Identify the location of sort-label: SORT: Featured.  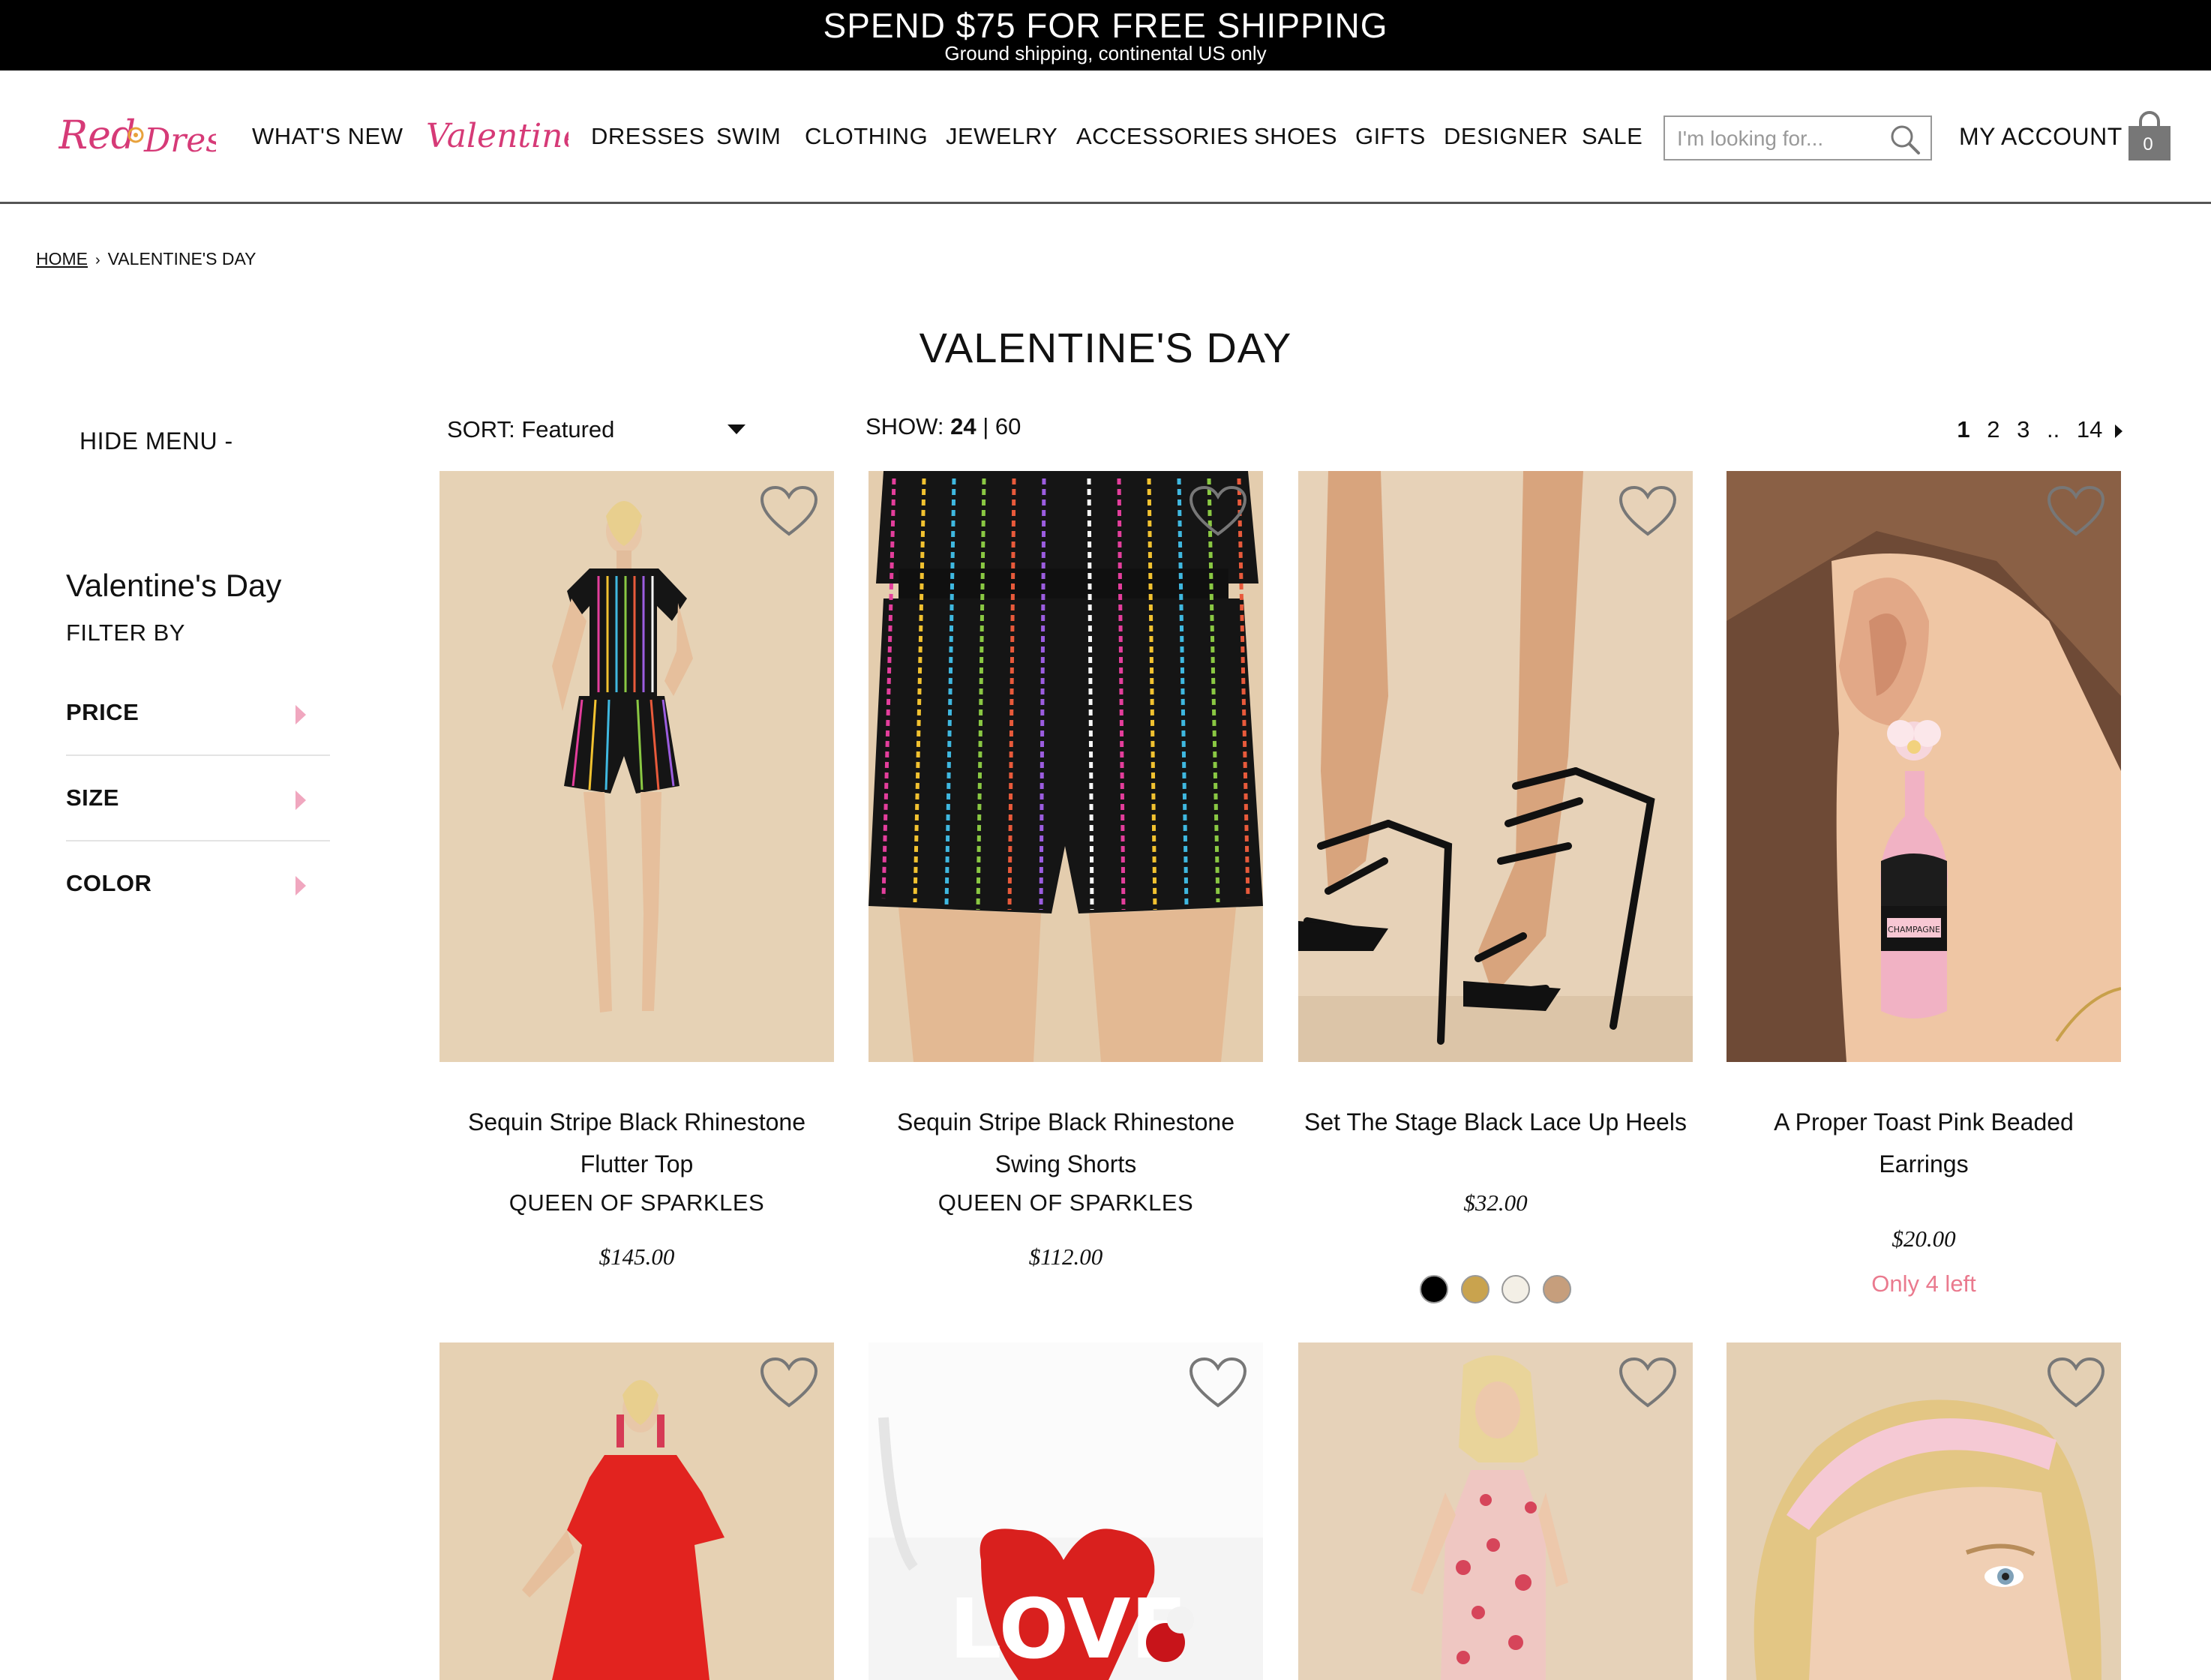
(531, 429).